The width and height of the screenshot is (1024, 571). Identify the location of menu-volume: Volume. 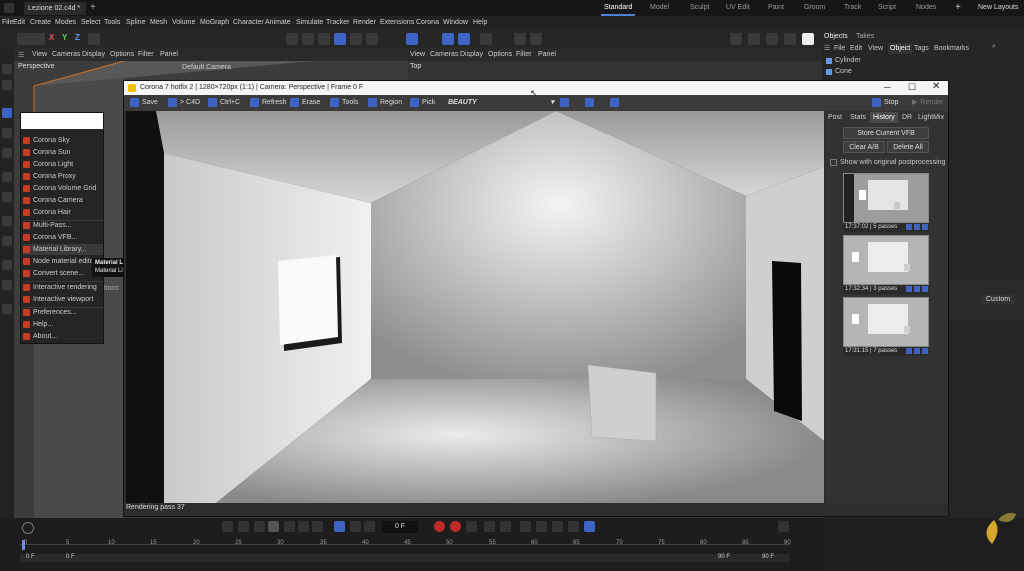
(183, 22).